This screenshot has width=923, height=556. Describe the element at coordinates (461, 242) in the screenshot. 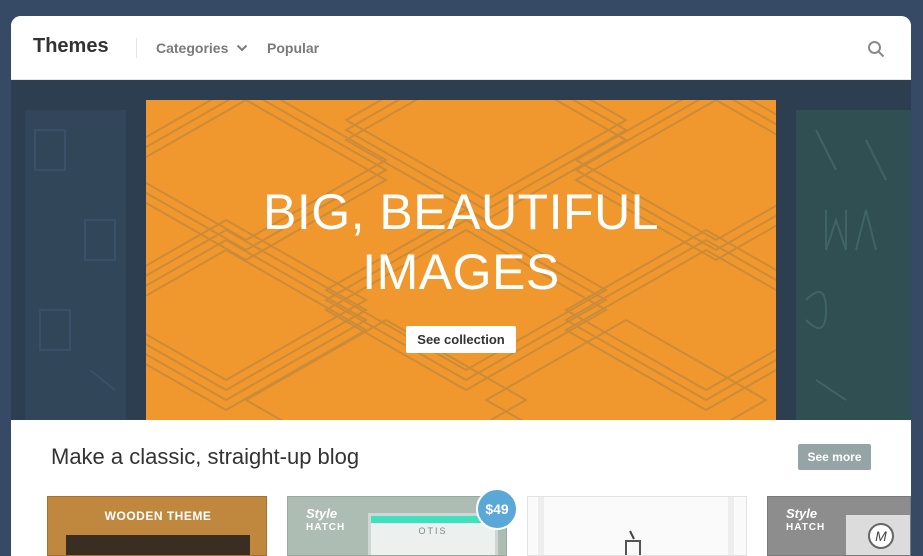

I see `hero-title: BIG, BEAUTIFUL IMAGES` at that location.